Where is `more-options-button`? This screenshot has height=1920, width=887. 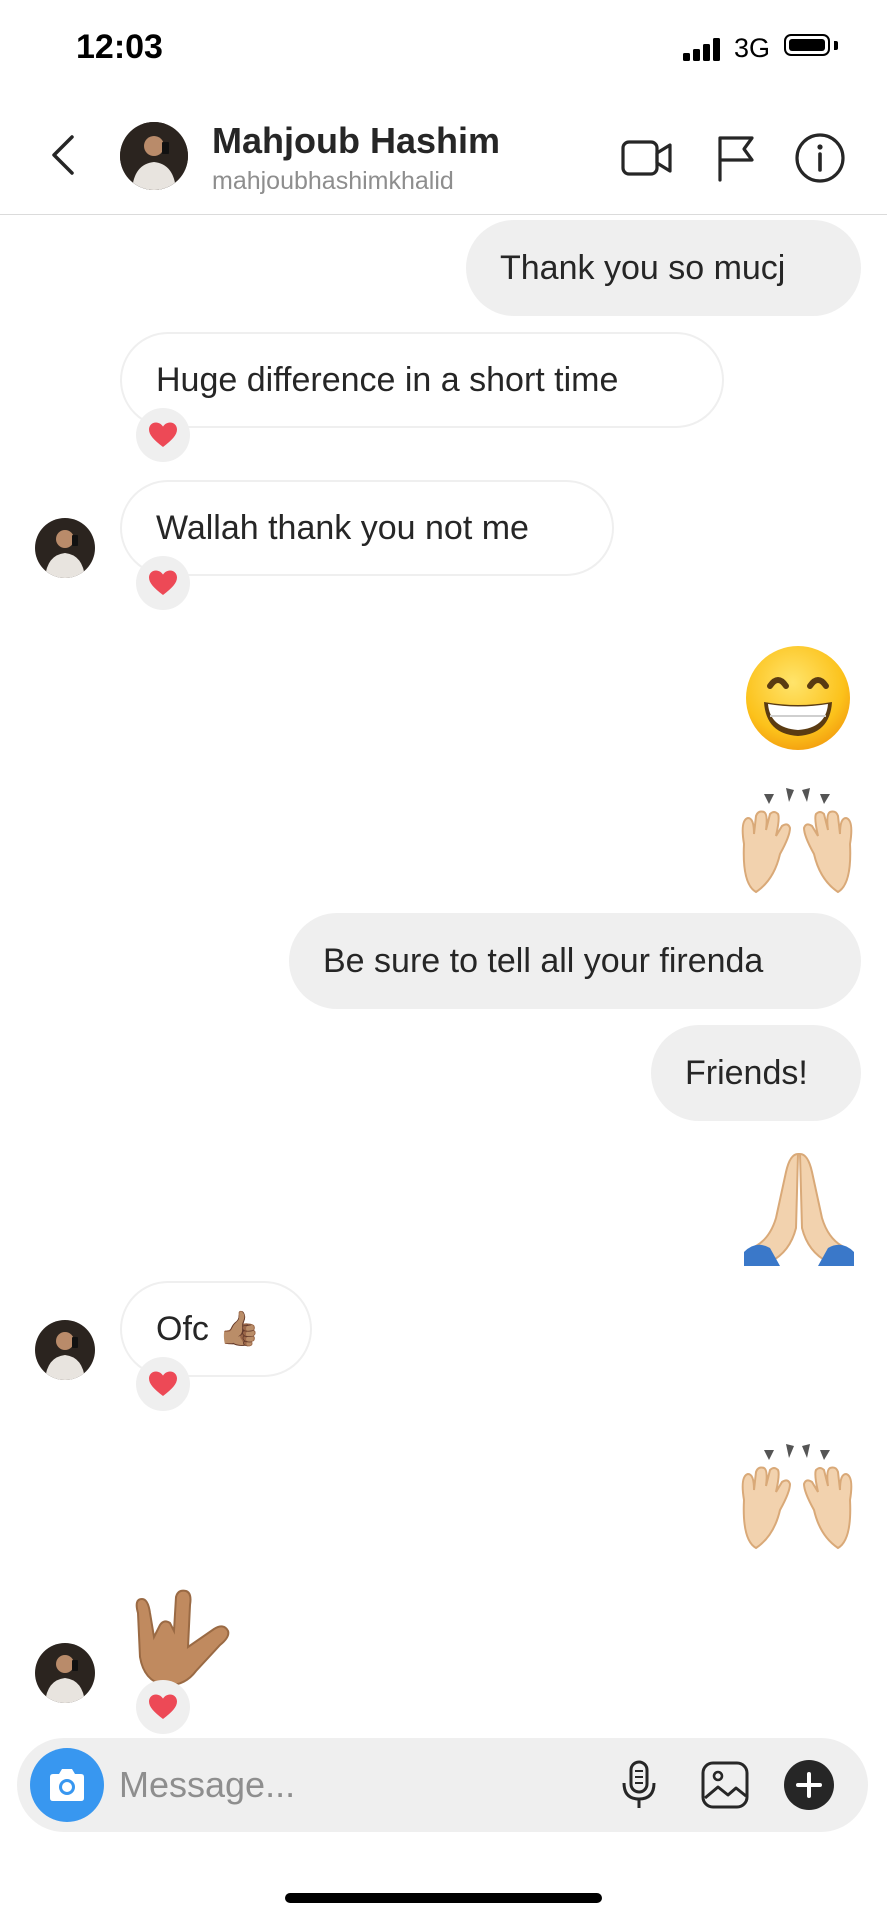
more-options-button is located at coordinates (809, 1785).